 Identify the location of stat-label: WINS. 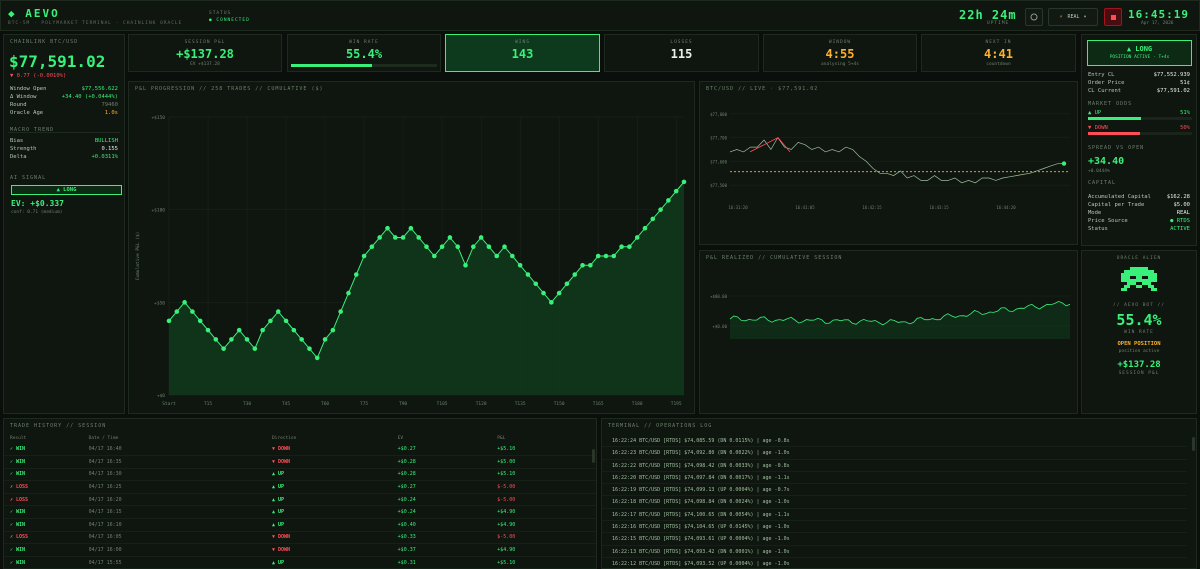
(522, 42).